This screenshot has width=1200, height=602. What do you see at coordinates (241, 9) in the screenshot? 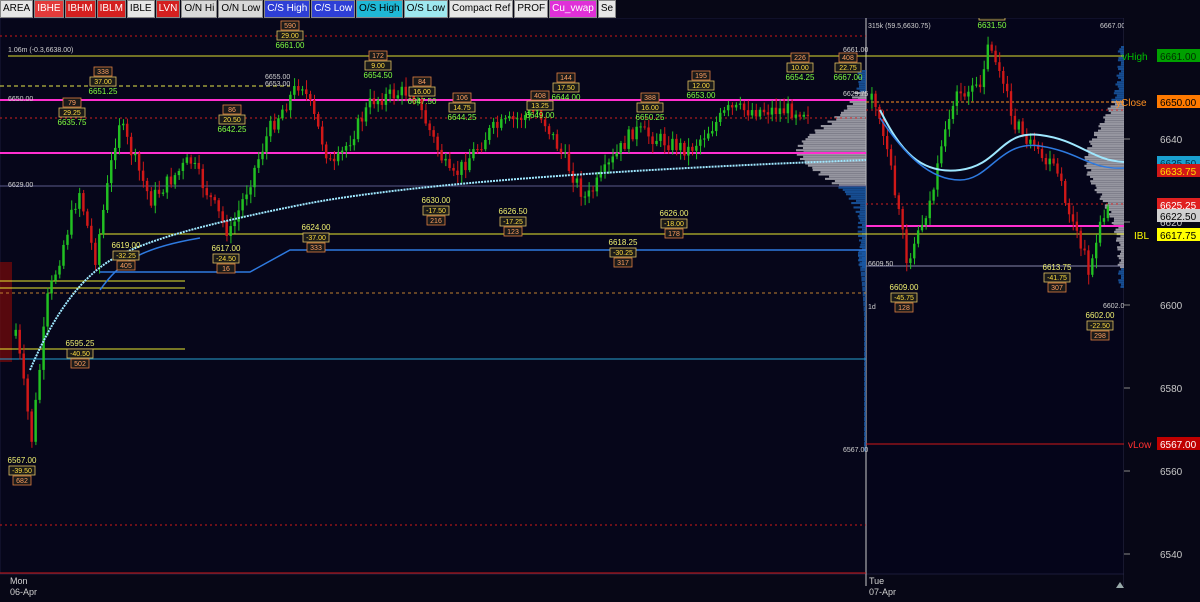
I see `toolbar-button-o-n-low: O/N Low` at bounding box center [241, 9].